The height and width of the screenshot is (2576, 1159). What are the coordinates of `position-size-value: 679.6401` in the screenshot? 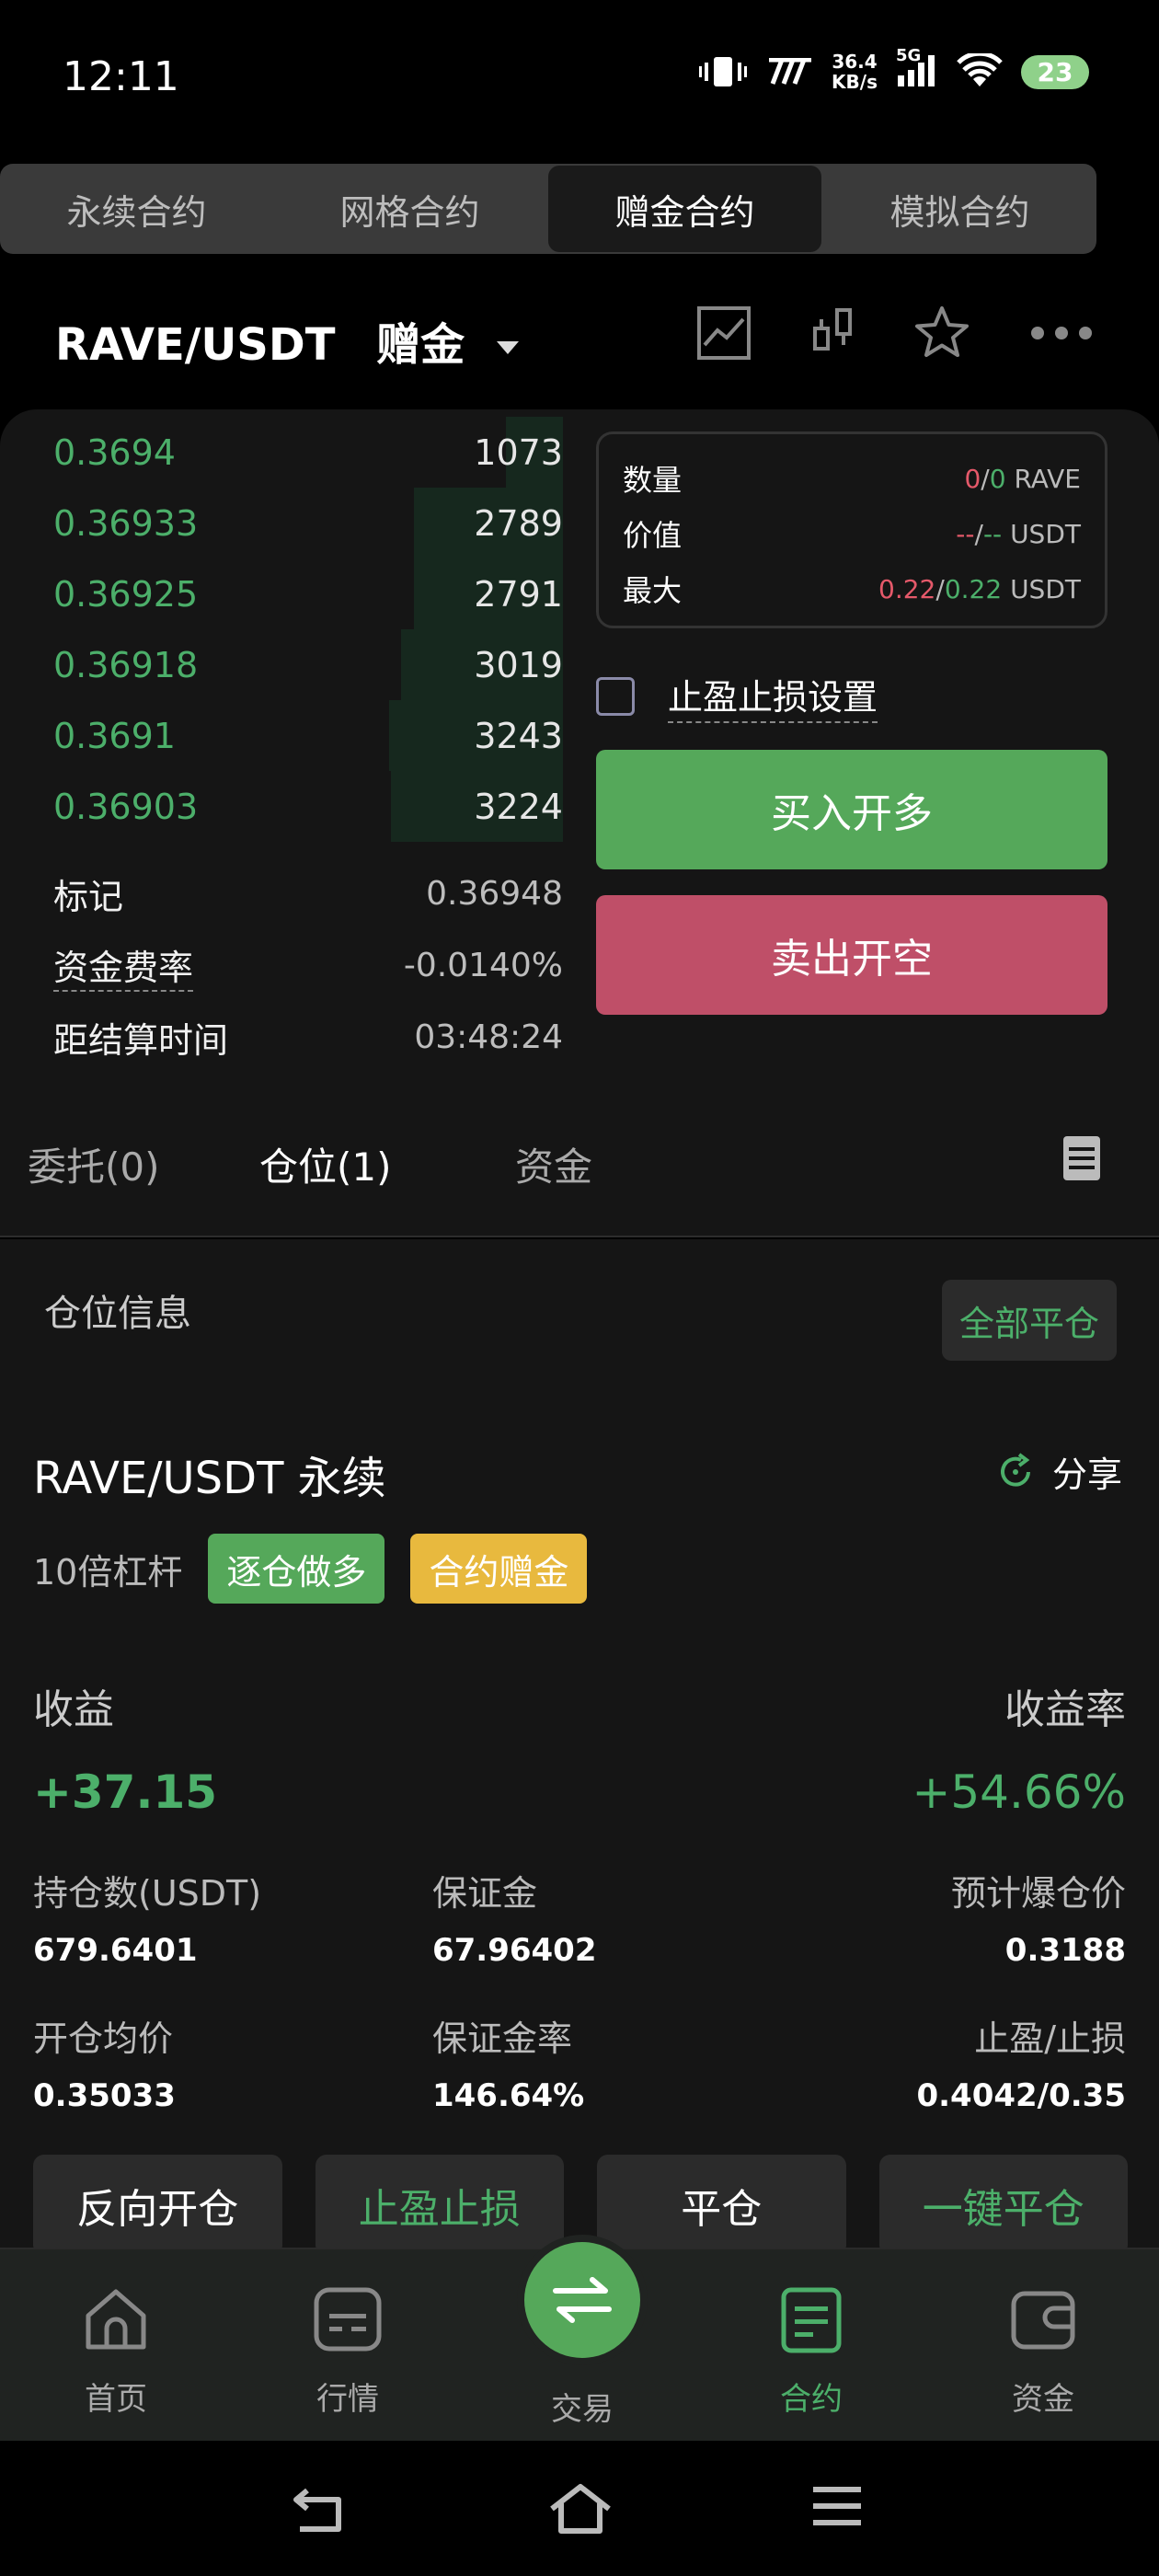 It's located at (115, 1951).